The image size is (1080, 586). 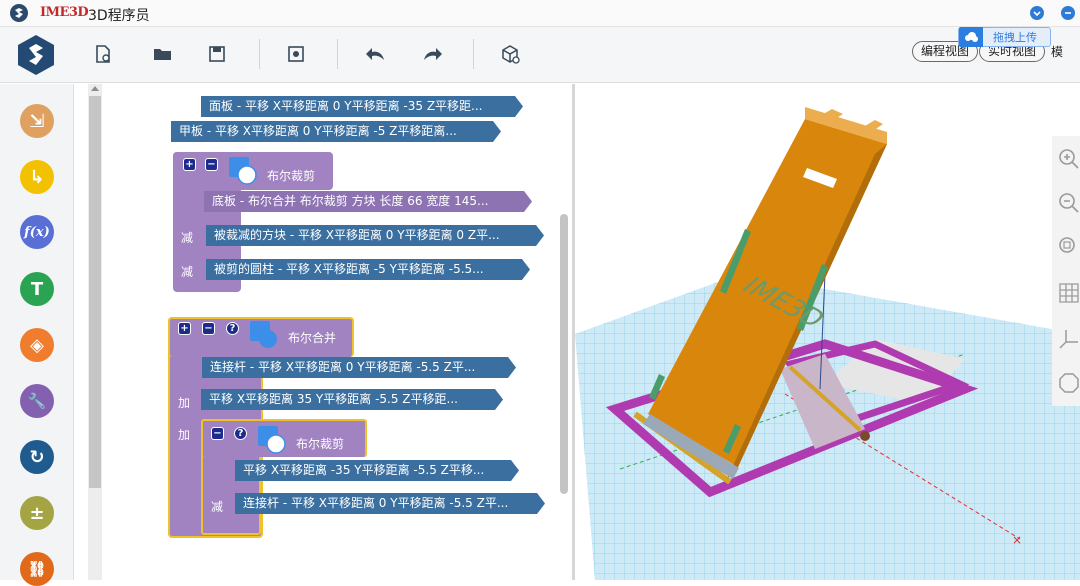 I want to click on new-file-icon, so click(x=103, y=54).